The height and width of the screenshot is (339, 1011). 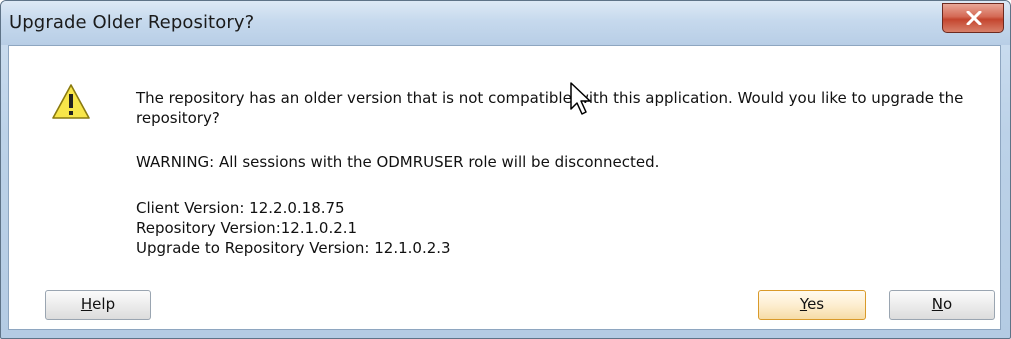 I want to click on help-button: Help, so click(x=98, y=305).